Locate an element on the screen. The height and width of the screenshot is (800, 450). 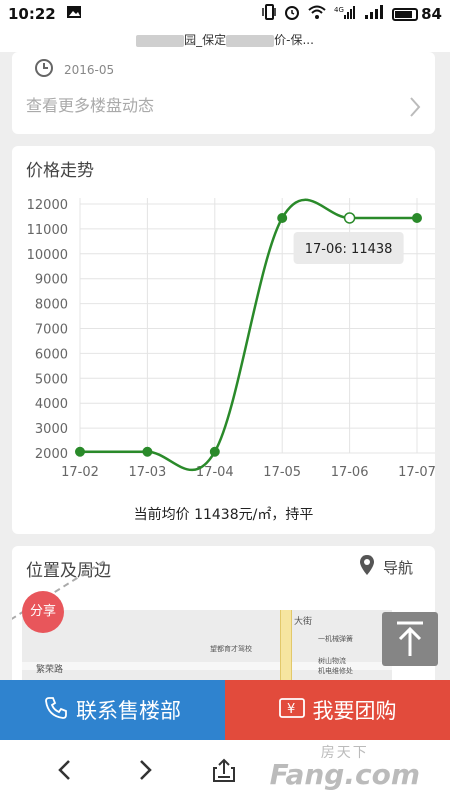
map-label: 望都育才驾校 is located at coordinates (231, 649).